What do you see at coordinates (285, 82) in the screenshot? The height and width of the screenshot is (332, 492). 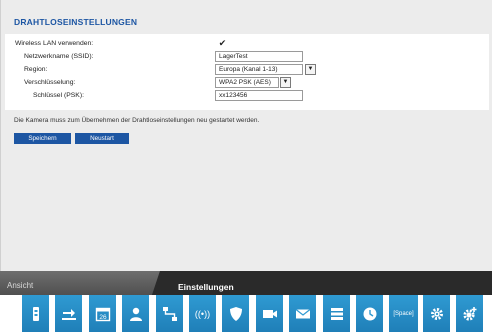 I see `encryption-dropdown-icon: ▼` at bounding box center [285, 82].